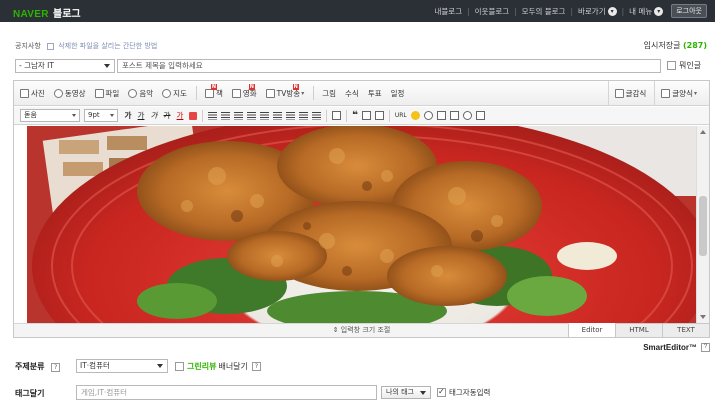 This screenshot has width=715, height=410. I want to click on insert-schedule-button: 일정, so click(398, 93).